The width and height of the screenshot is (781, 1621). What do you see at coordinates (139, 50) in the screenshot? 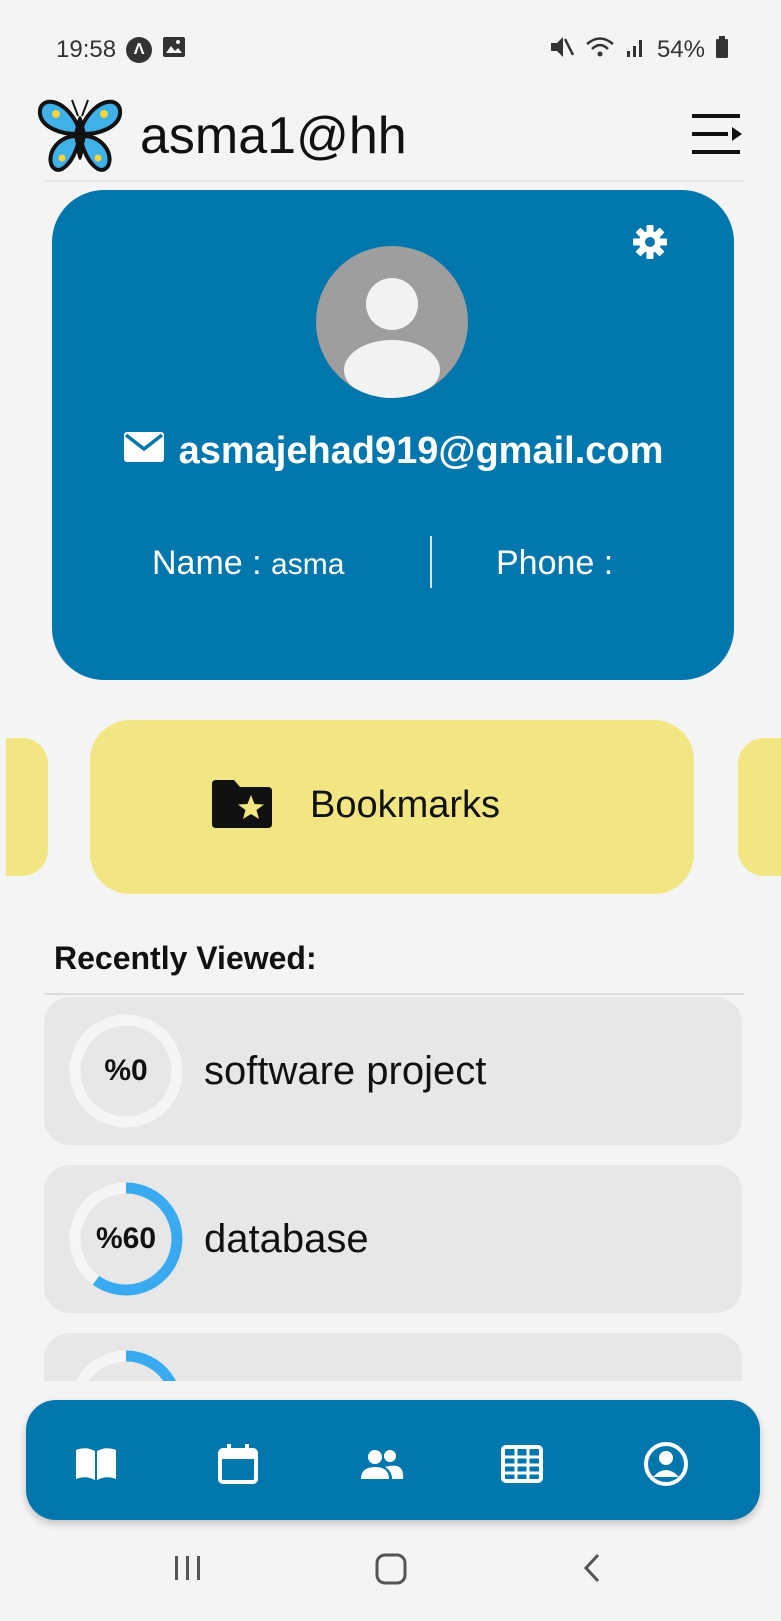
I see `app-notification-icon: Λ` at bounding box center [139, 50].